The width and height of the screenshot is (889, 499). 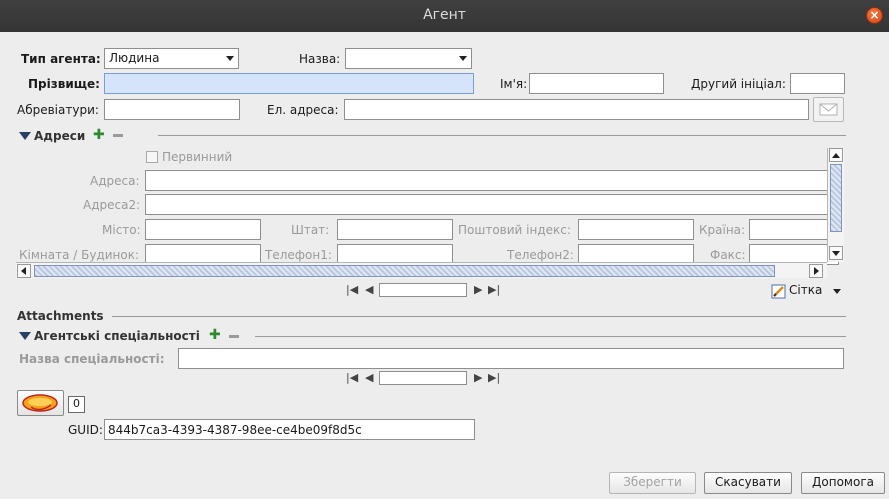 I want to click on cancel-button: Скасувати, so click(x=748, y=483).